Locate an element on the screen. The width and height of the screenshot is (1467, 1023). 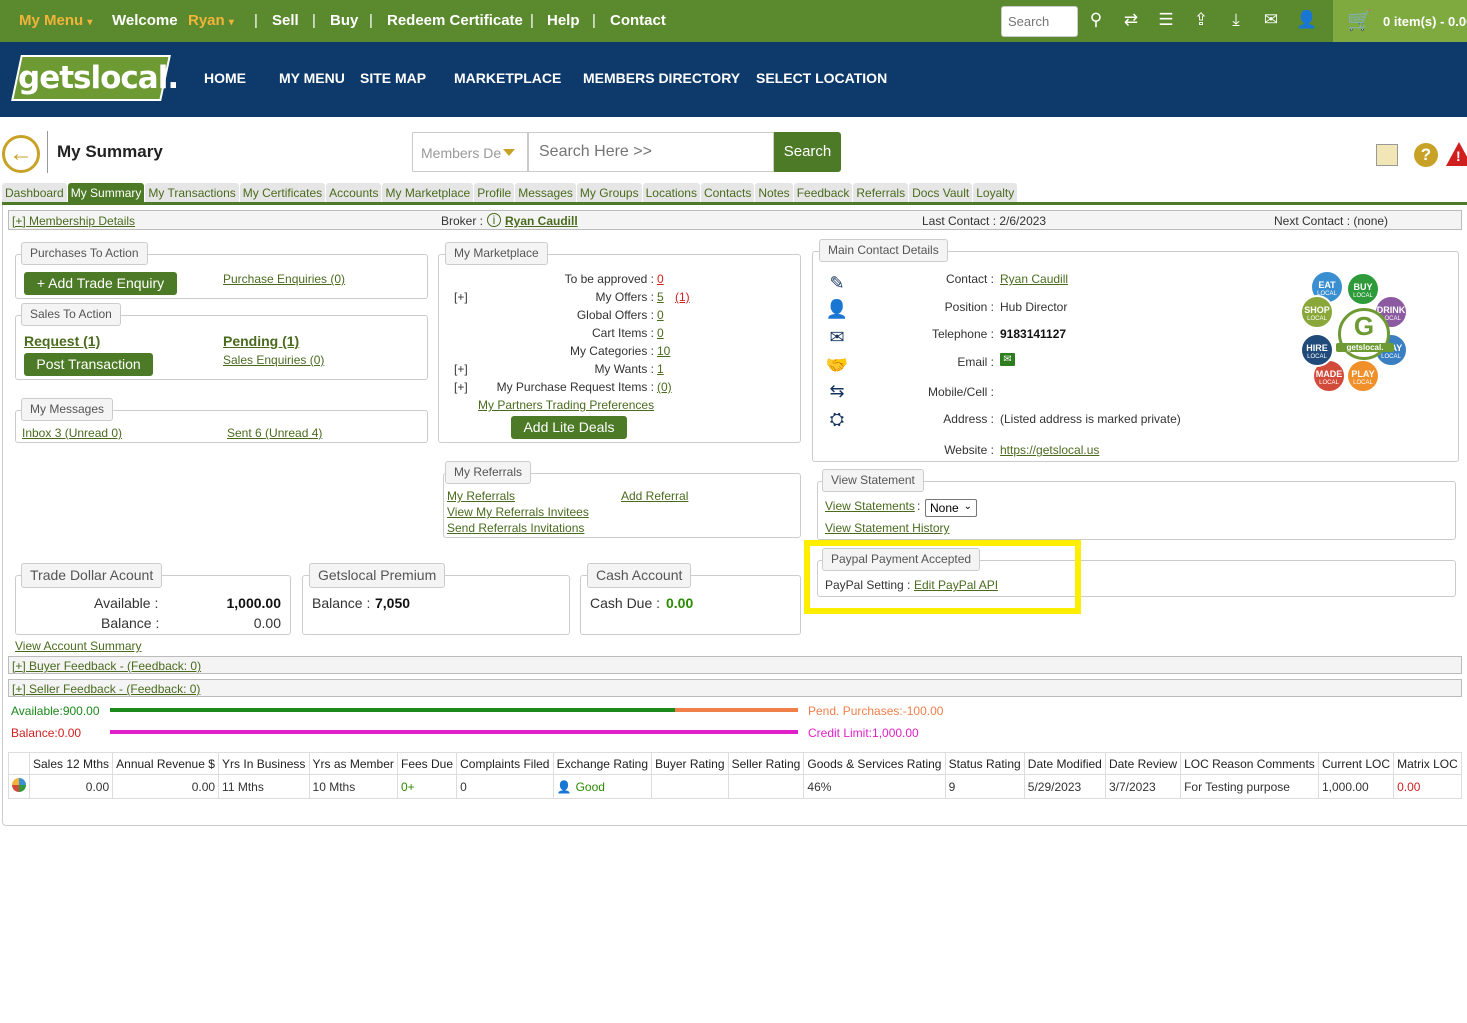
marketplace-row-value: (0) is located at coordinates (664, 387).